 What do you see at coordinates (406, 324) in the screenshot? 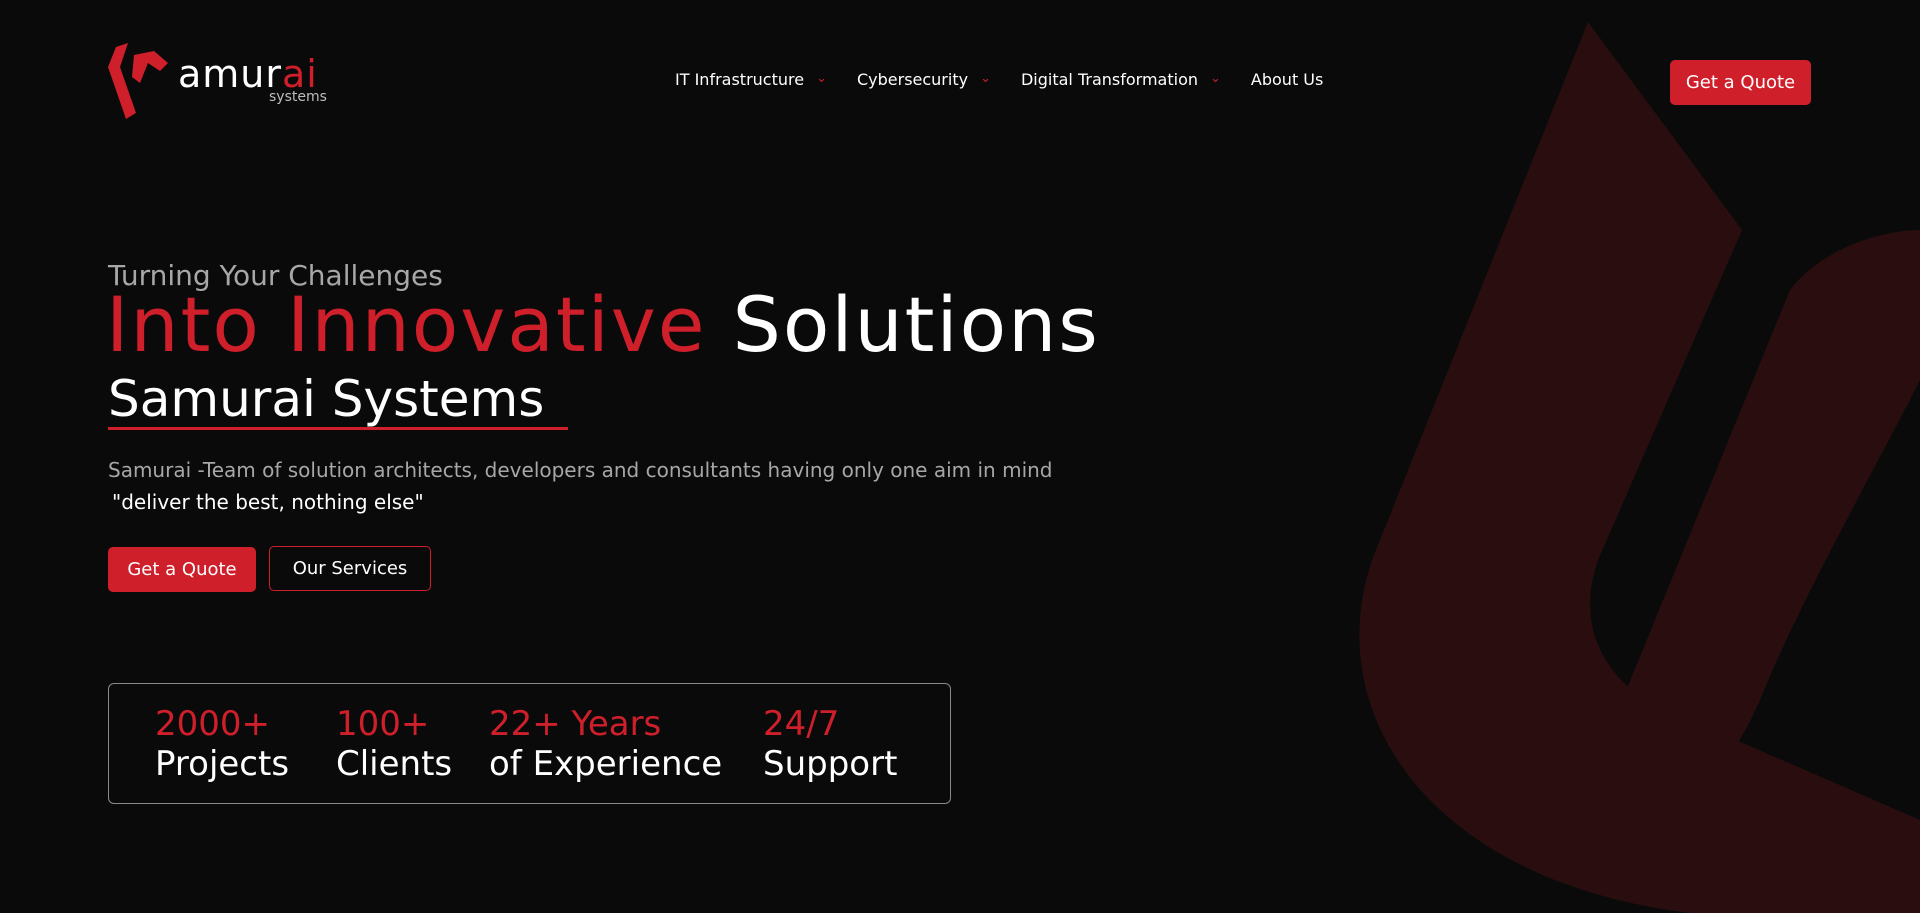
I see `hero-headline-accent: Into Innovative` at bounding box center [406, 324].